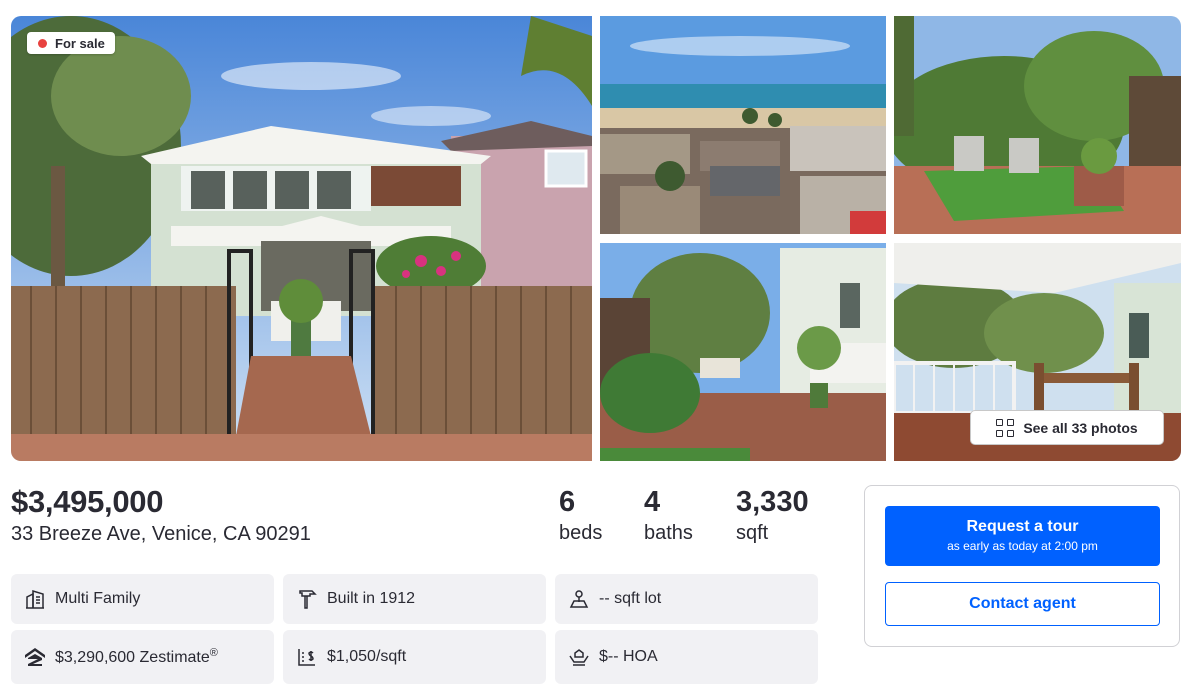 This screenshot has height=696, width=1192. Describe the element at coordinates (414, 657) in the screenshot. I see `fact-price-per-sqft: $1,050/sqft` at that location.